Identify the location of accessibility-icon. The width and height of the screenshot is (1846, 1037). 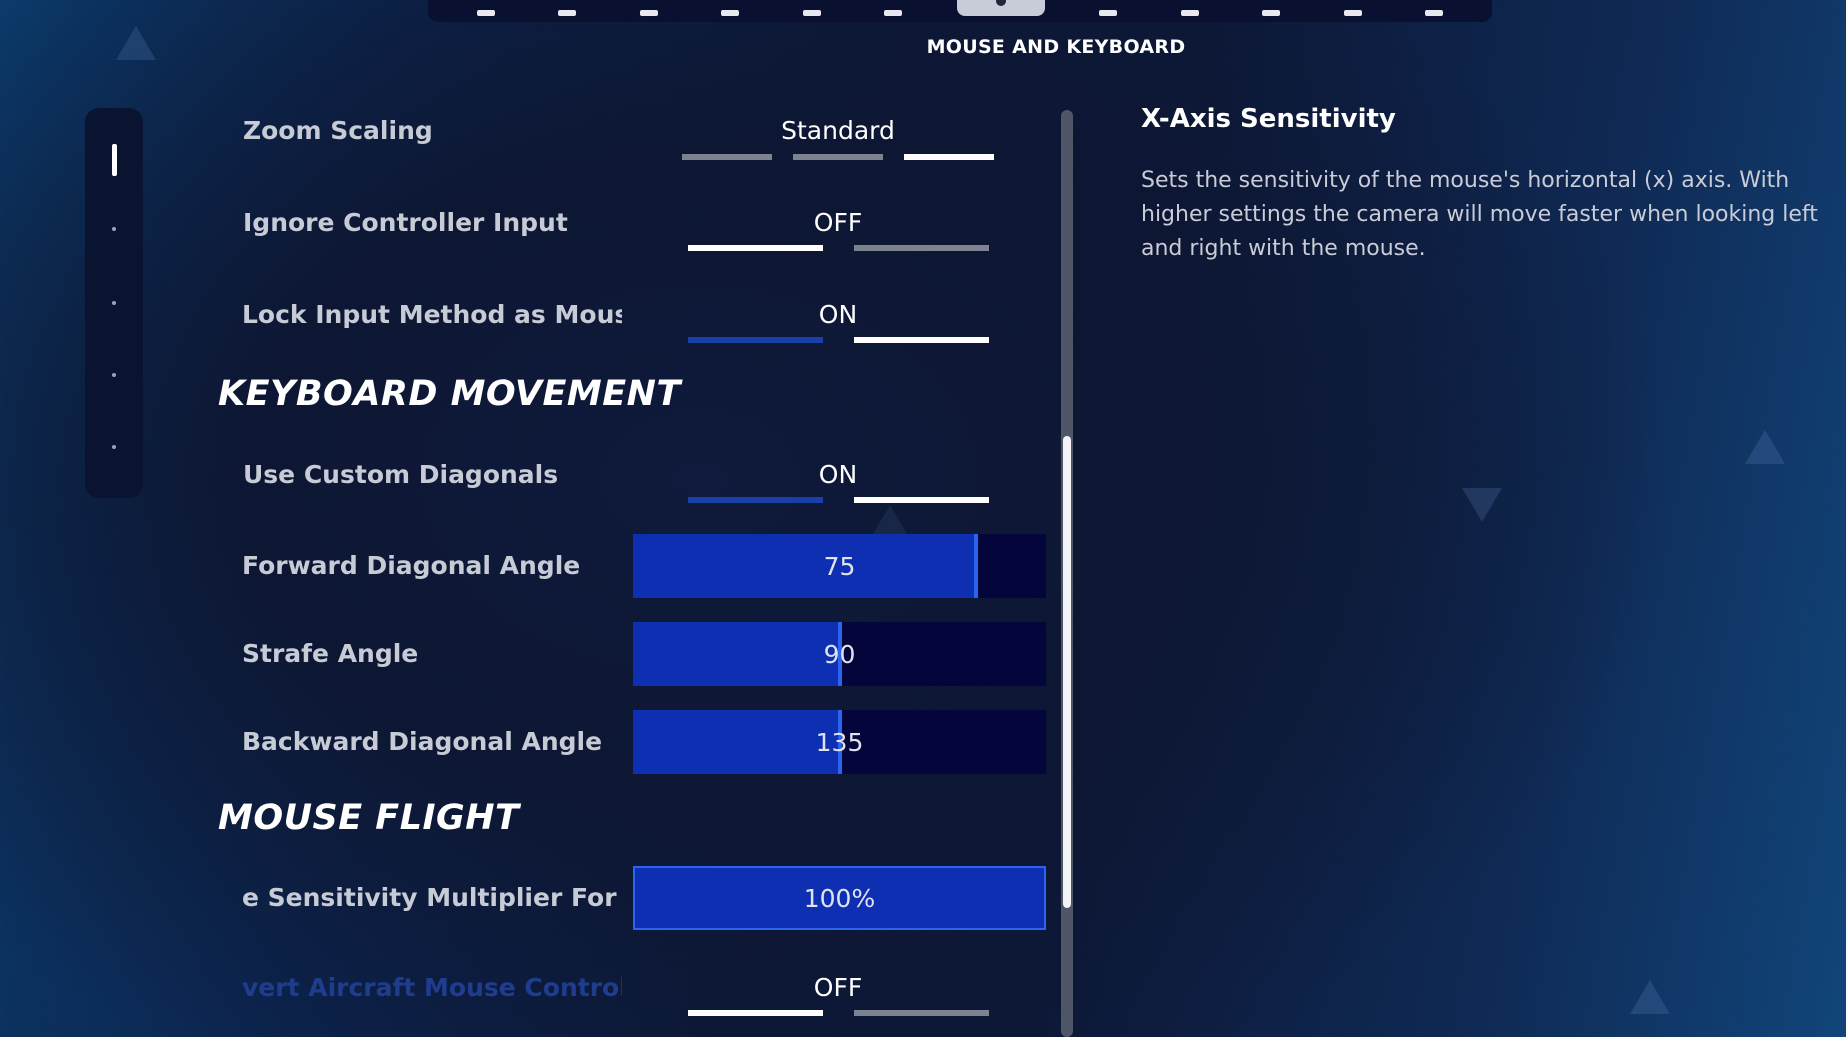
(1271, 8).